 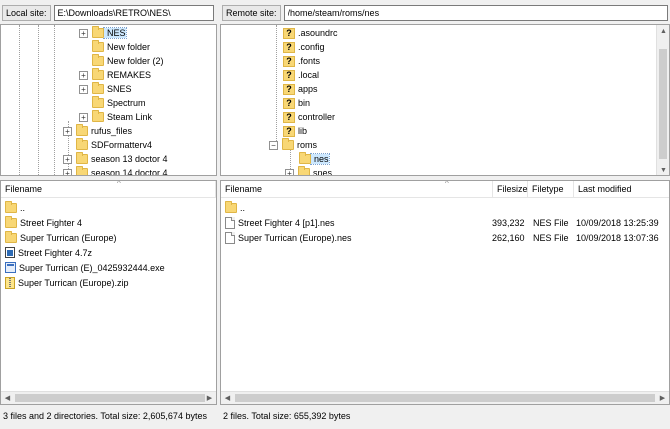 What do you see at coordinates (51, 222) in the screenshot?
I see `file-name: Street Fighter 4` at bounding box center [51, 222].